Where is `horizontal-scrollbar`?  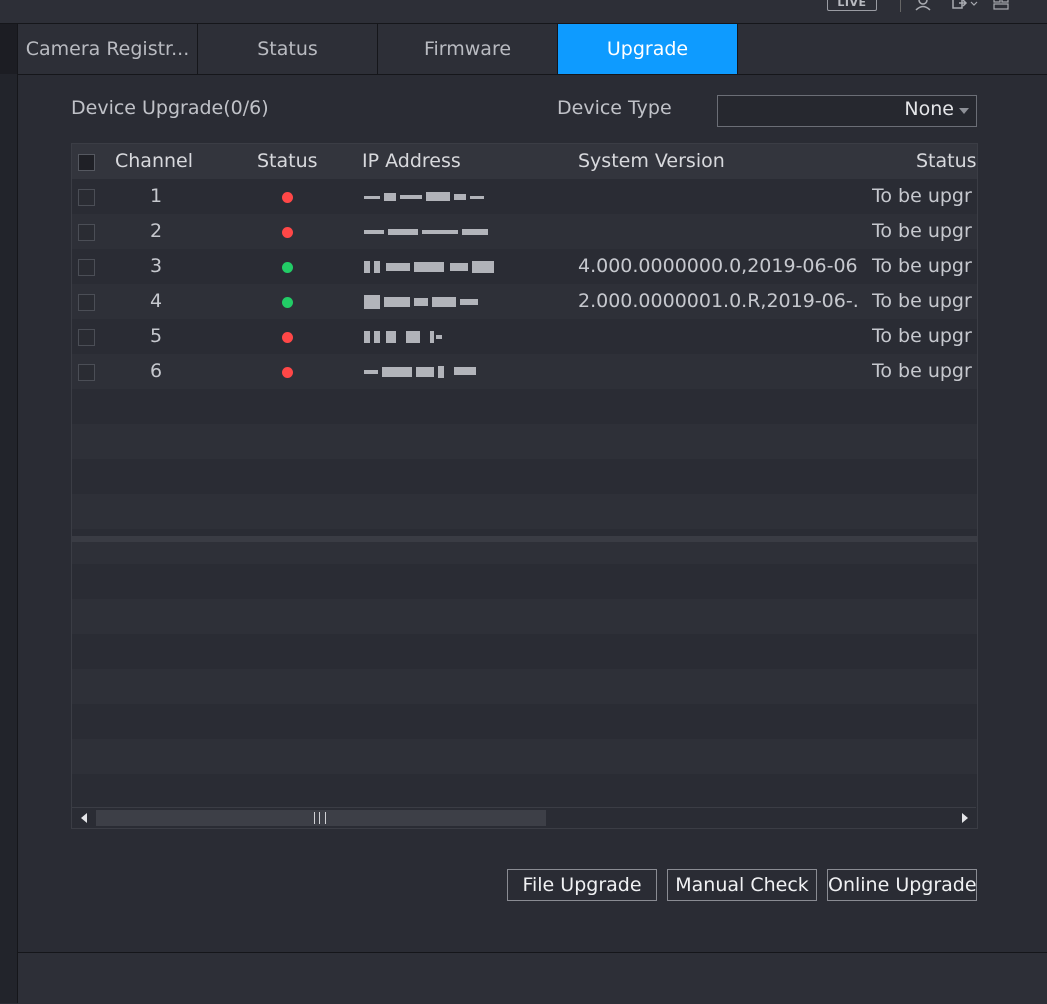 horizontal-scrollbar is located at coordinates (524, 817).